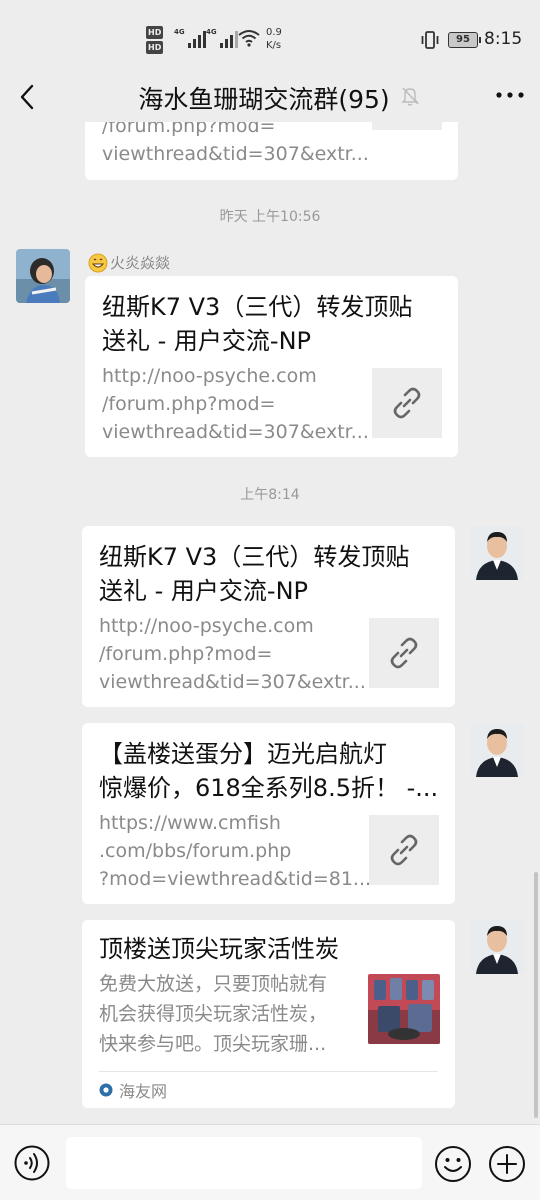 This screenshot has height=1200, width=540. I want to click on plus-icon, so click(507, 1164).